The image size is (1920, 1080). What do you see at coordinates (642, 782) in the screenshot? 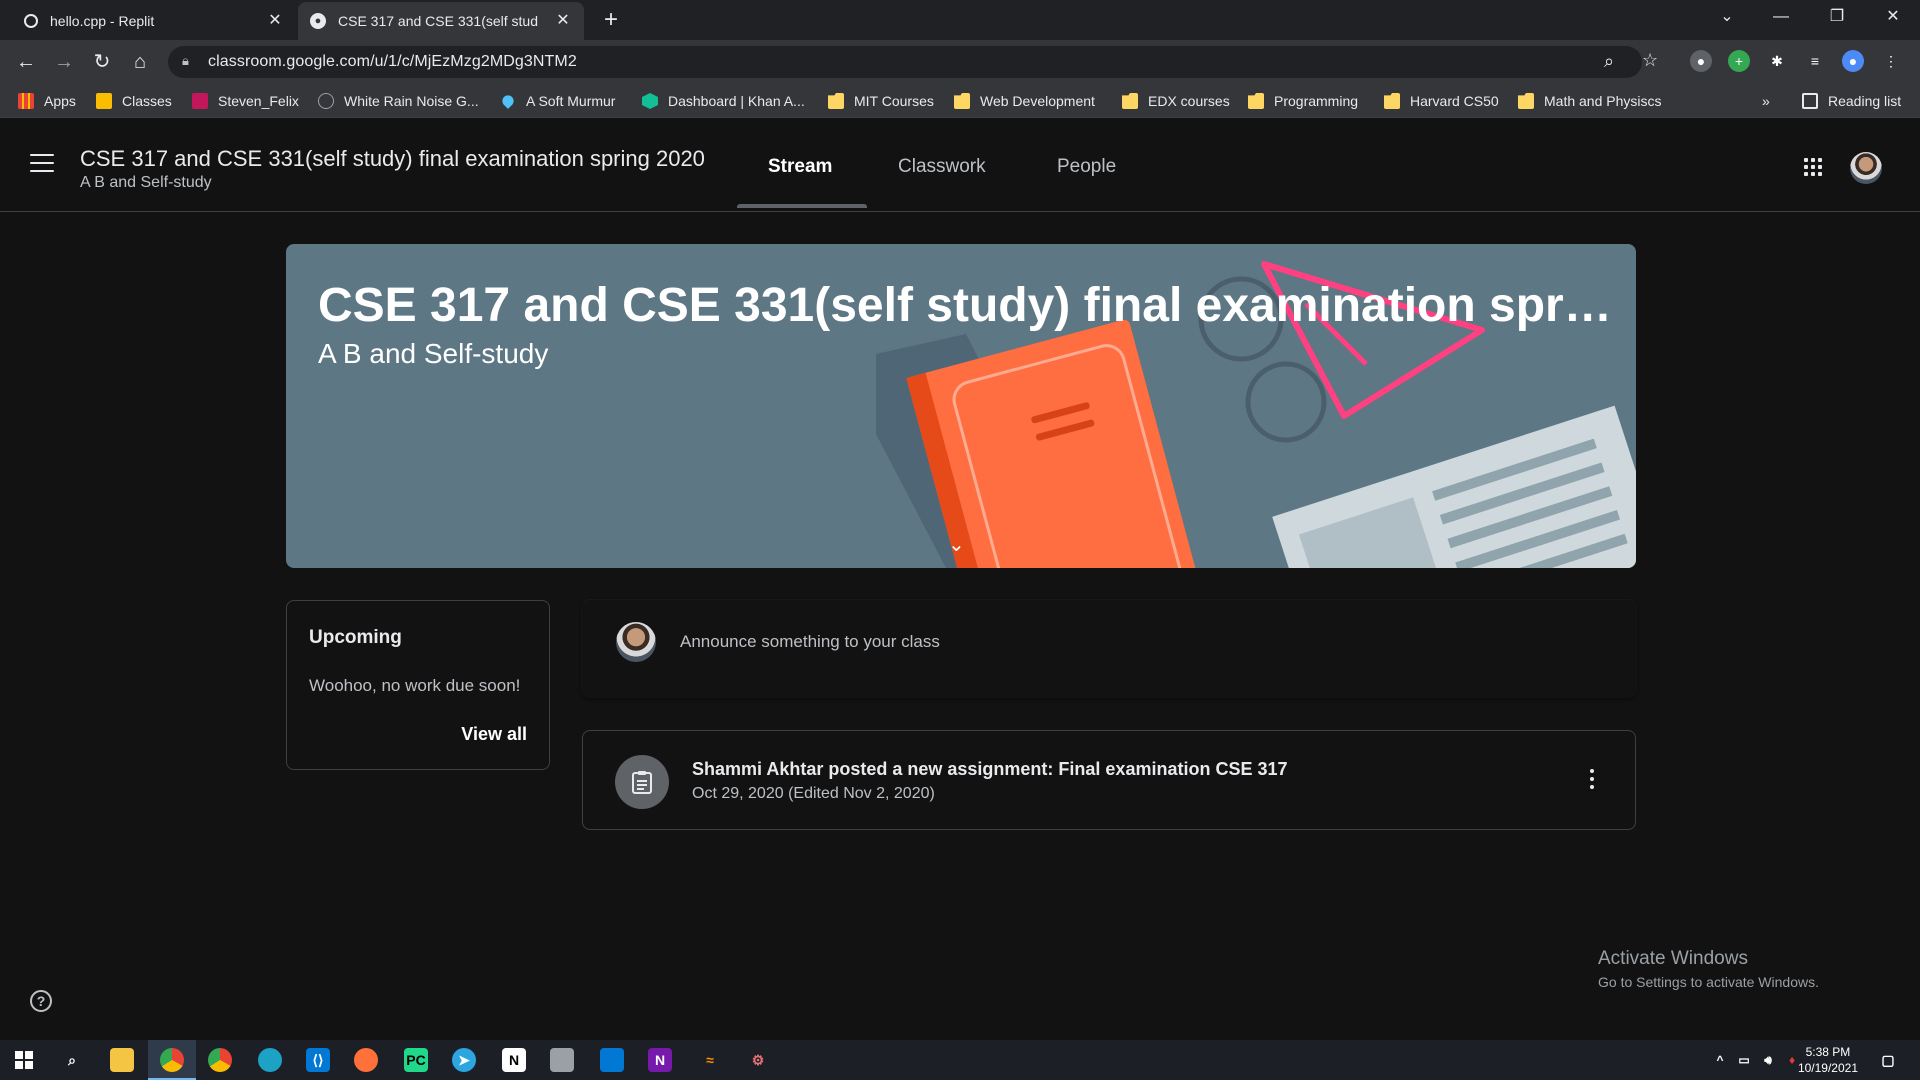
I see `assignment-icon` at bounding box center [642, 782].